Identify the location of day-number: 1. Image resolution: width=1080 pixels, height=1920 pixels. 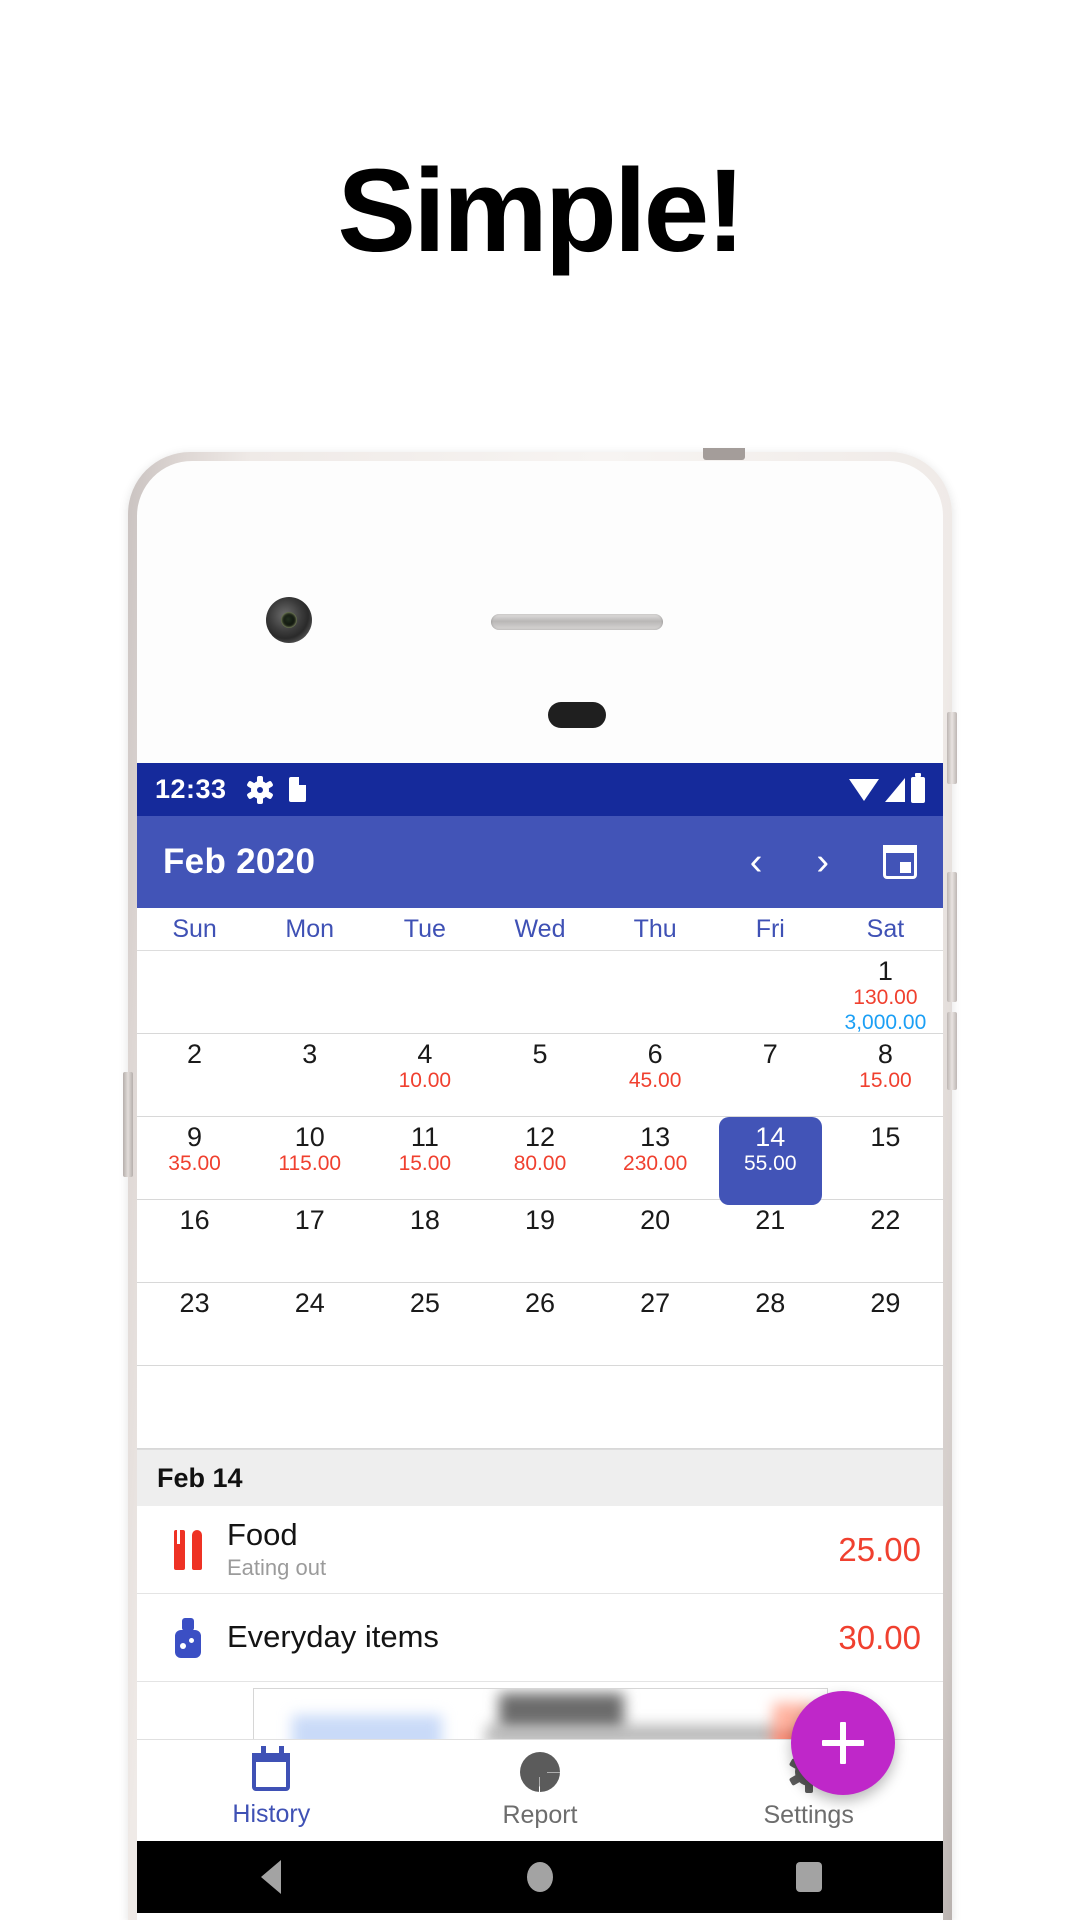
(885, 971).